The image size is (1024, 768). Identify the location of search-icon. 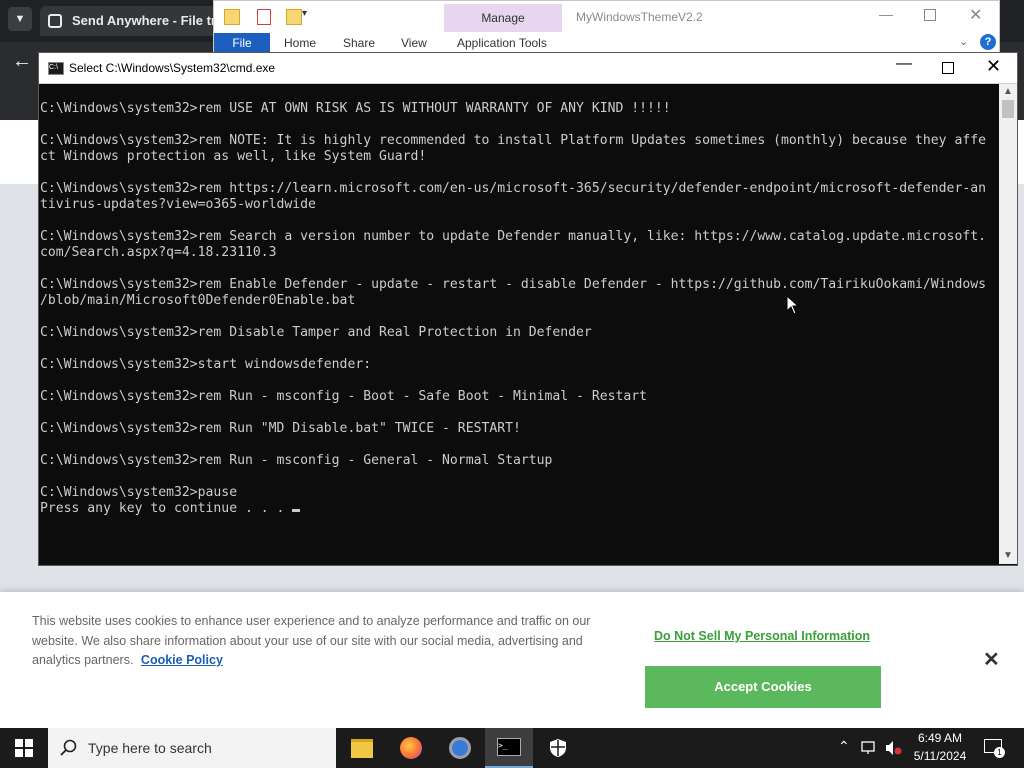
(68, 747).